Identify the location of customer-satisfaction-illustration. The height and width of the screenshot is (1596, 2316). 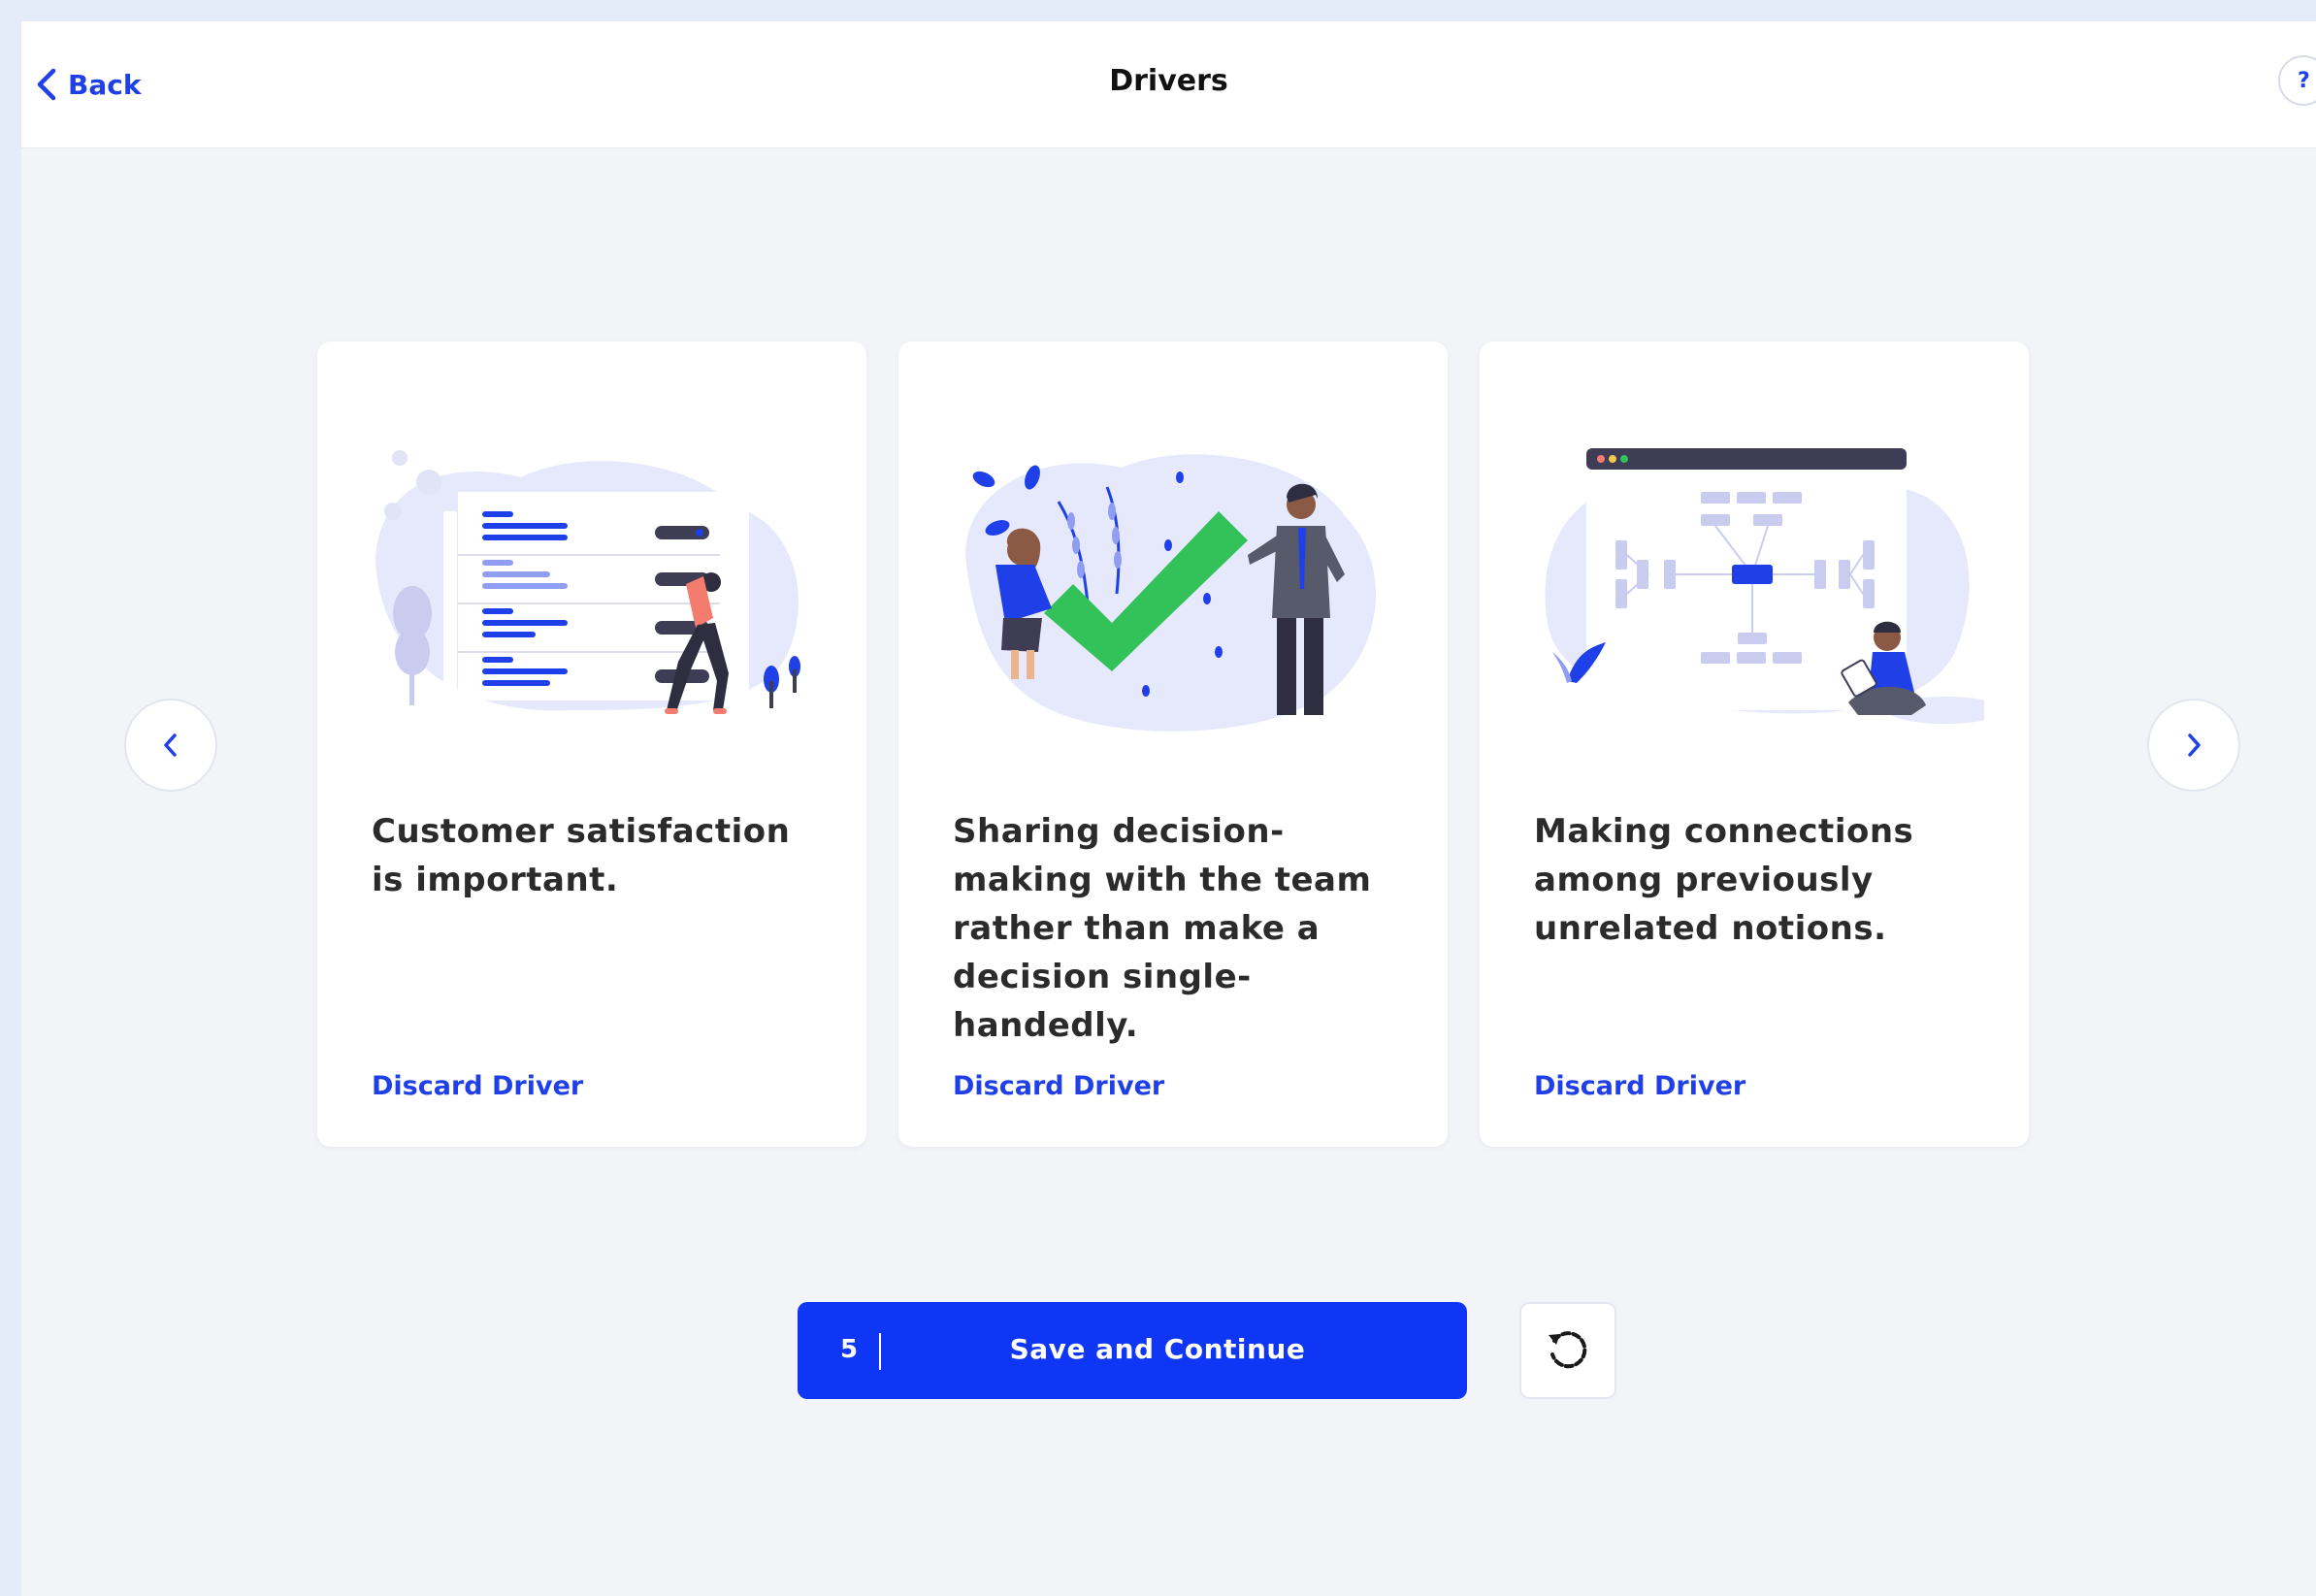
(587, 582).